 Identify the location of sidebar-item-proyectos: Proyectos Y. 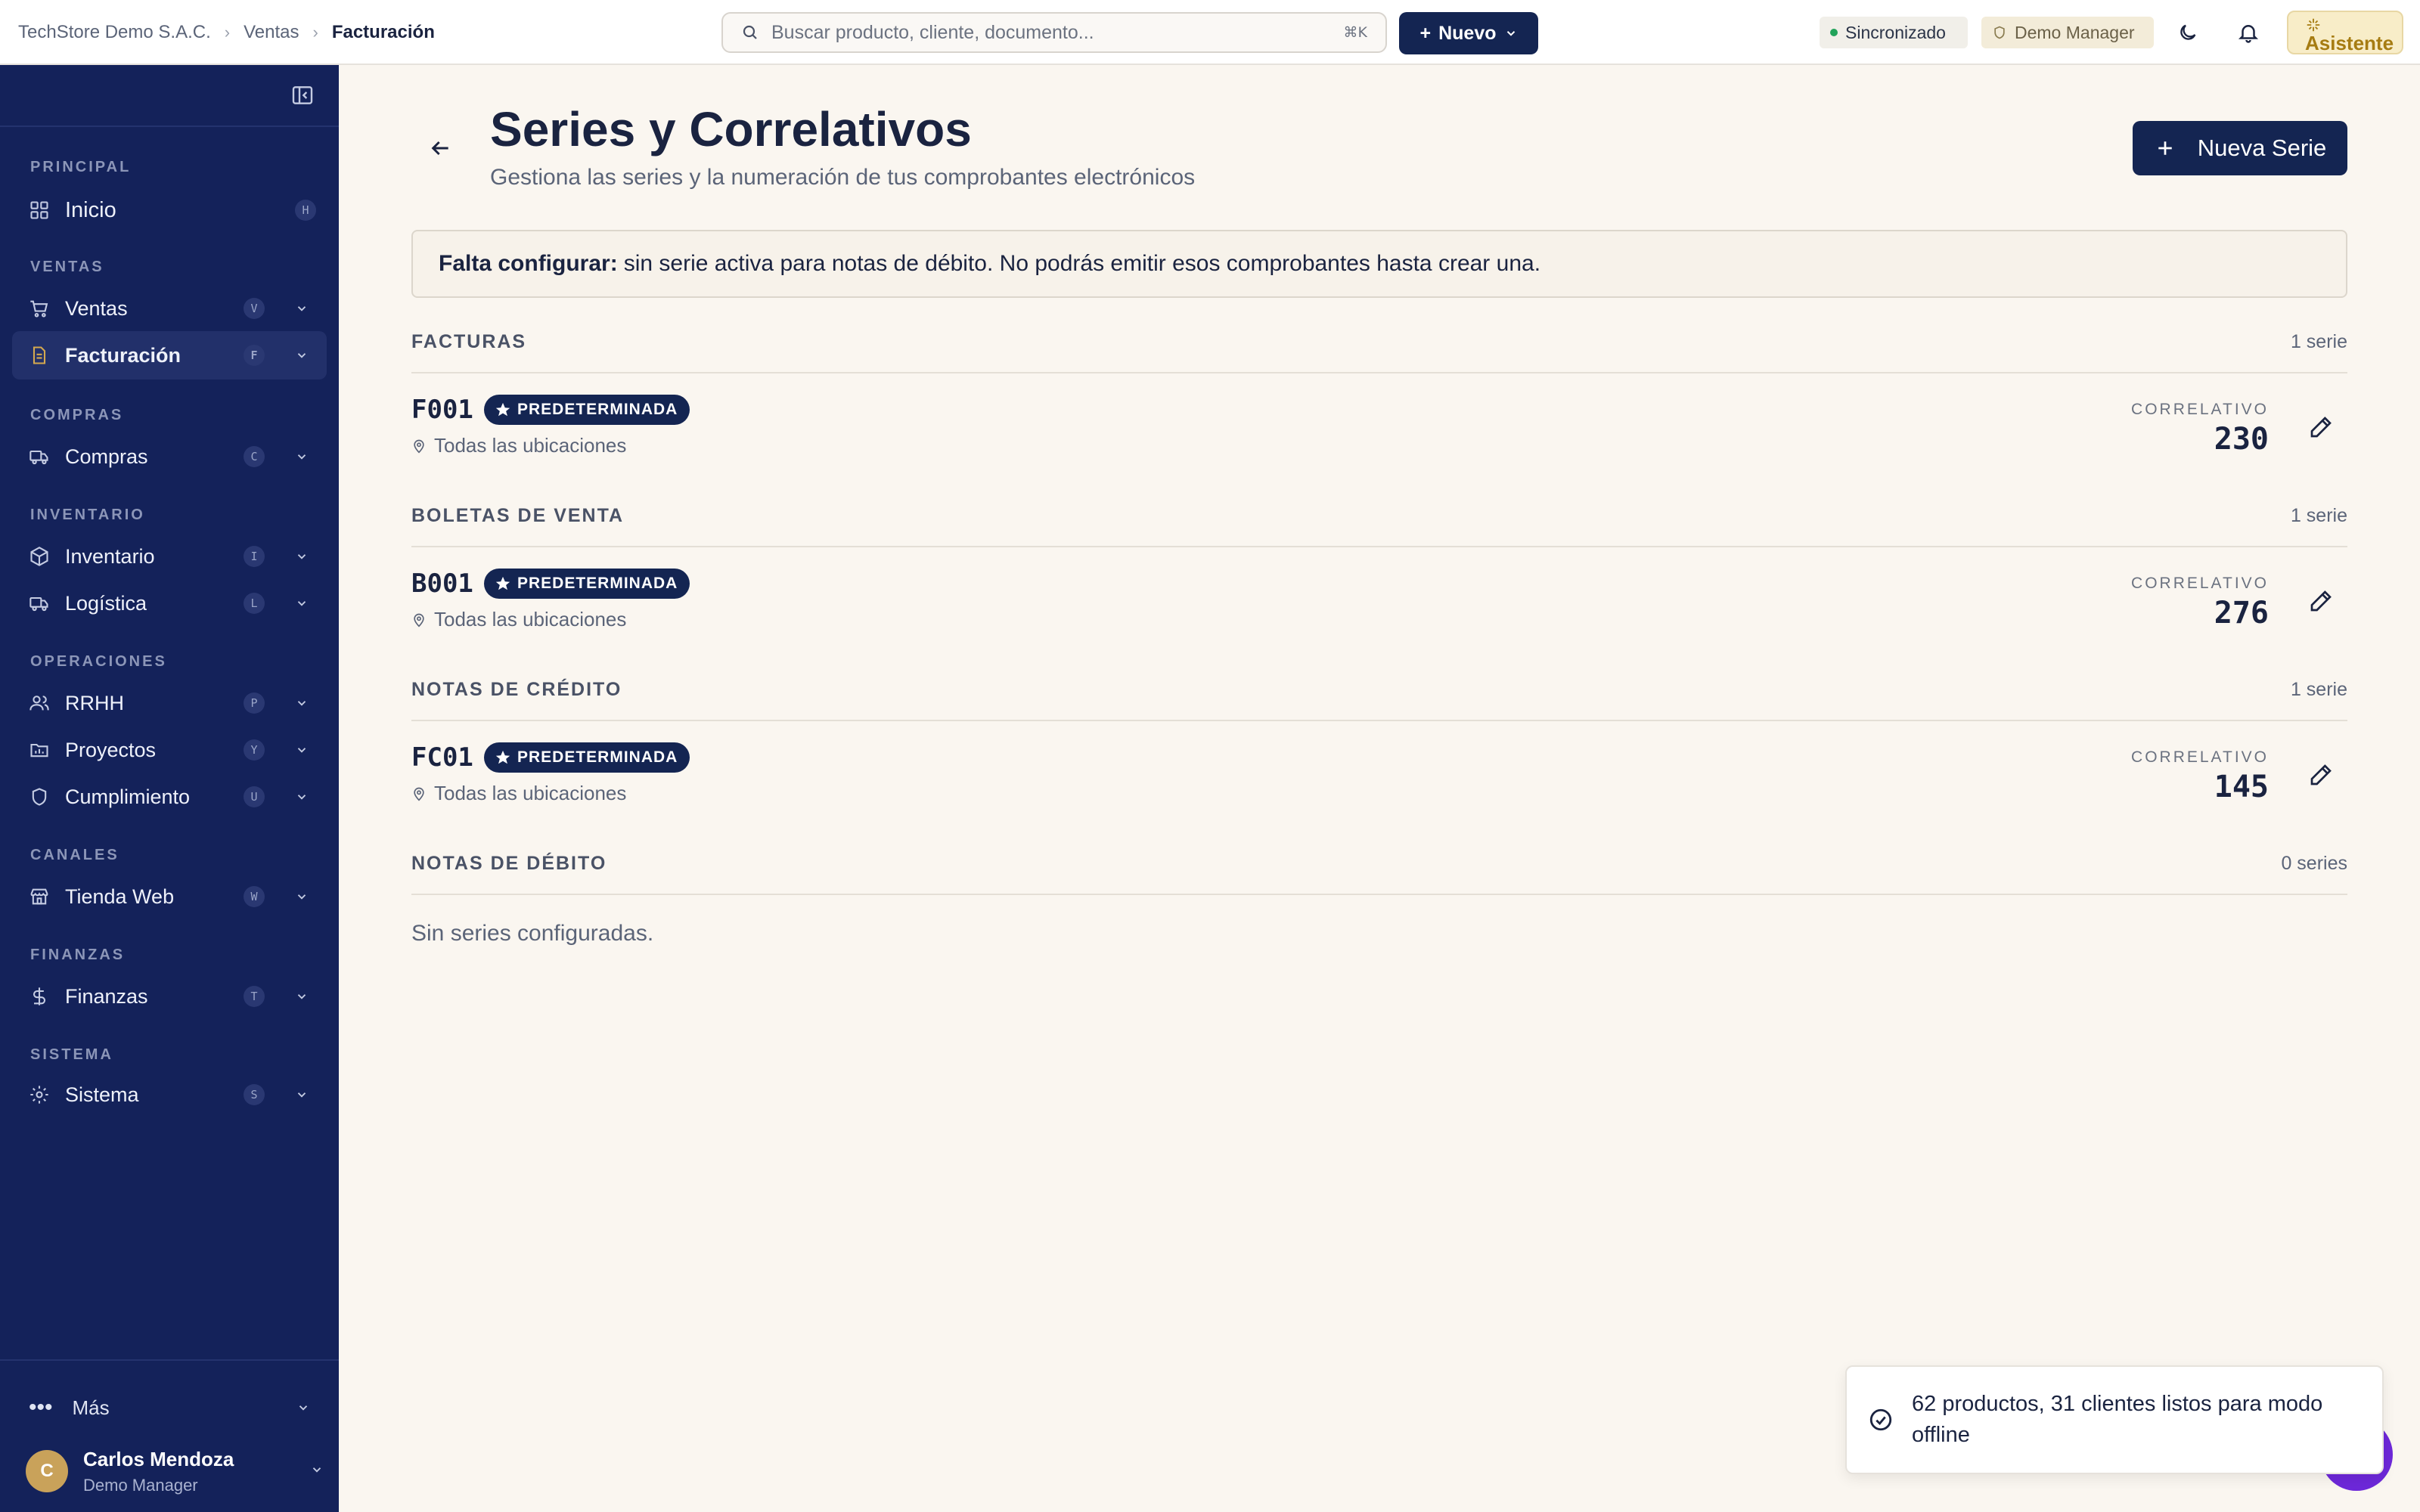
(169, 750).